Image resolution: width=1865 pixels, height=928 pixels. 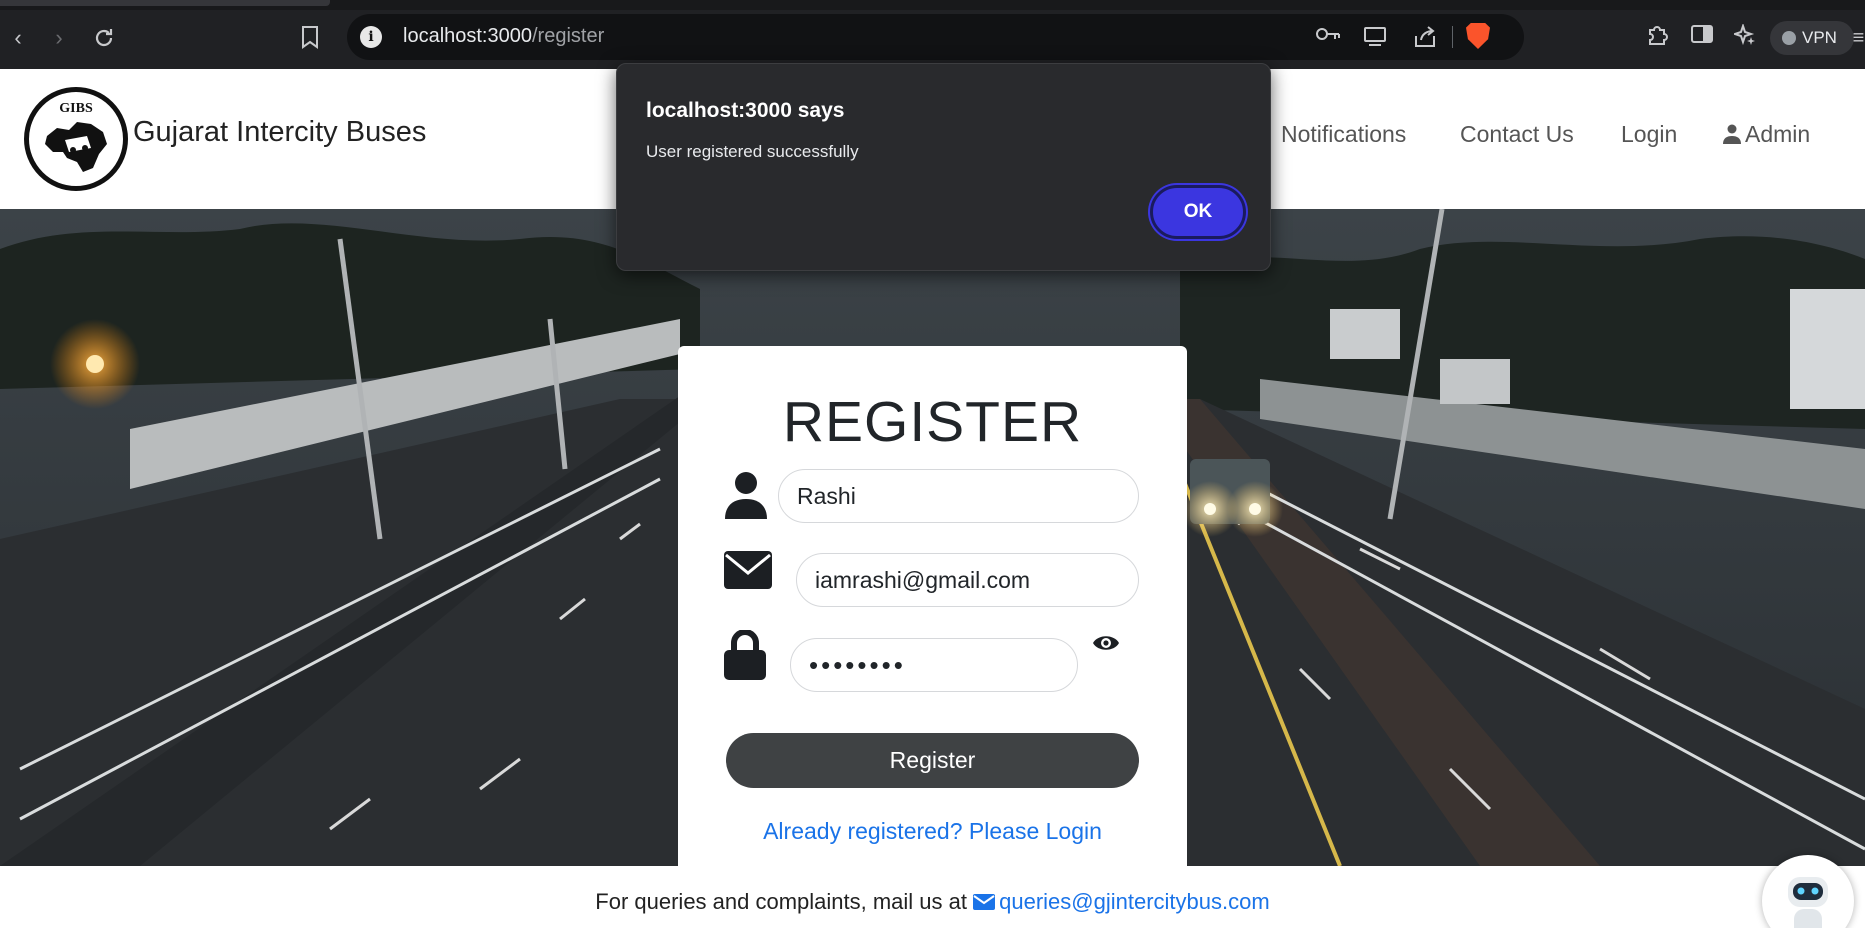 What do you see at coordinates (18, 38) in the screenshot?
I see `back-icon: ‹` at bounding box center [18, 38].